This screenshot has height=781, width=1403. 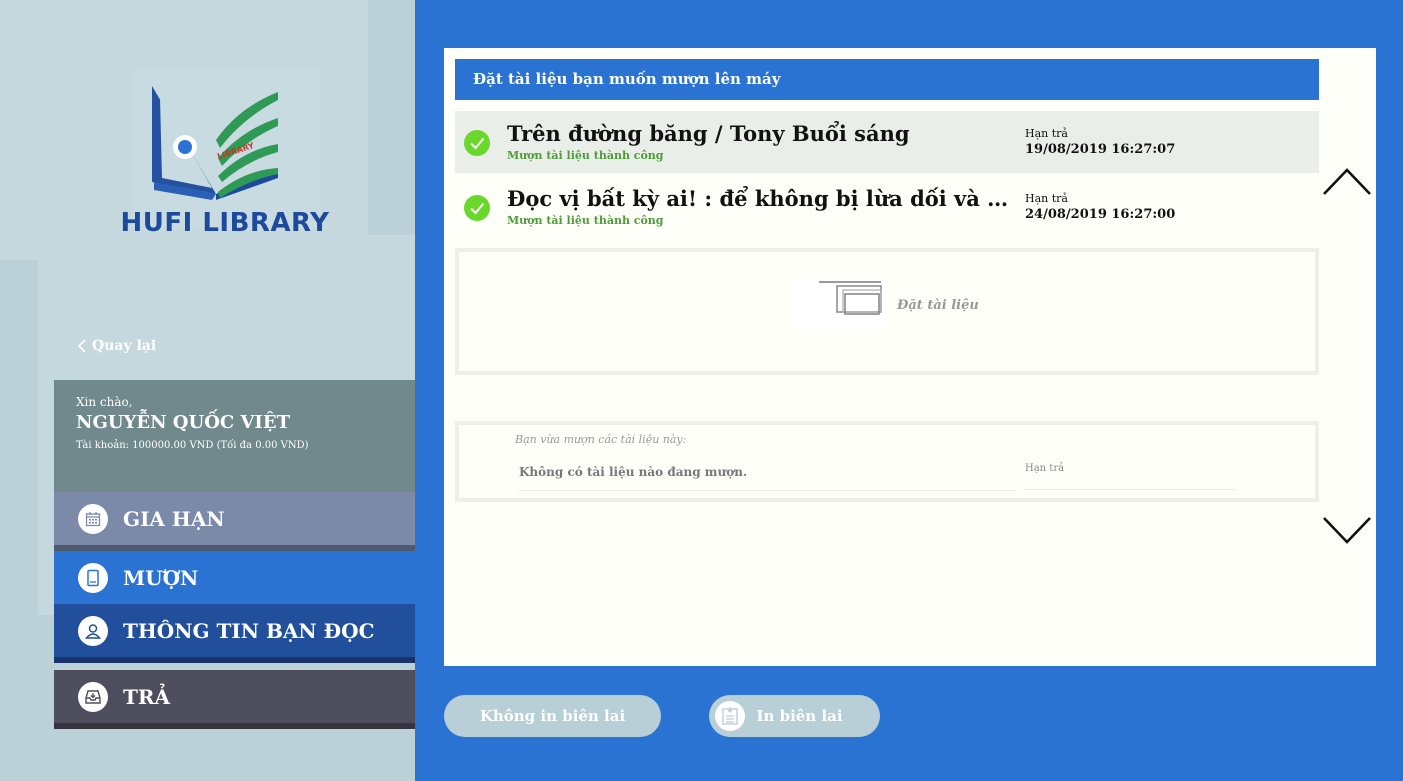 What do you see at coordinates (1100, 214) in the screenshot?
I see `due-date: 24/08/2019 16:27:00` at bounding box center [1100, 214].